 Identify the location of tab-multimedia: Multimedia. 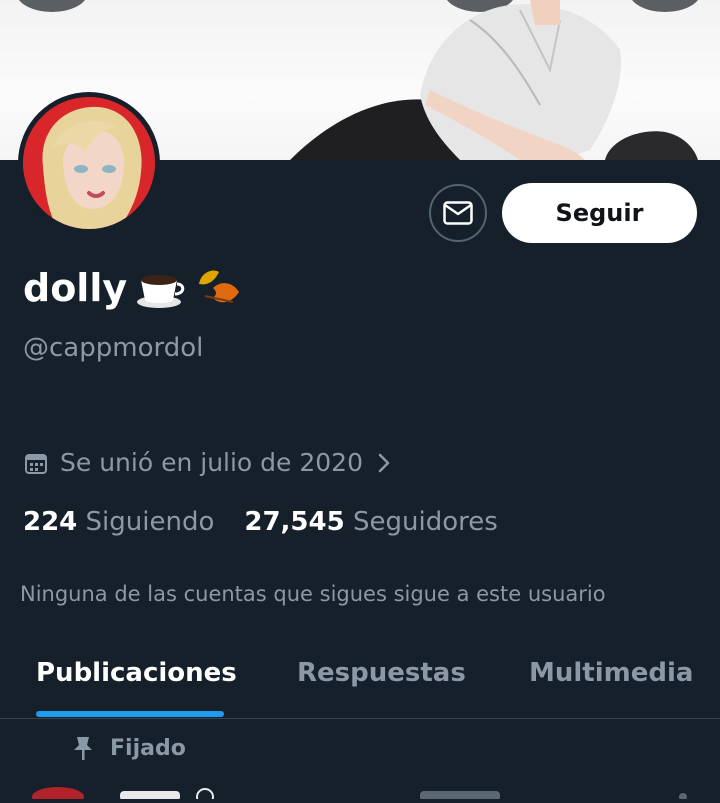
(611, 673).